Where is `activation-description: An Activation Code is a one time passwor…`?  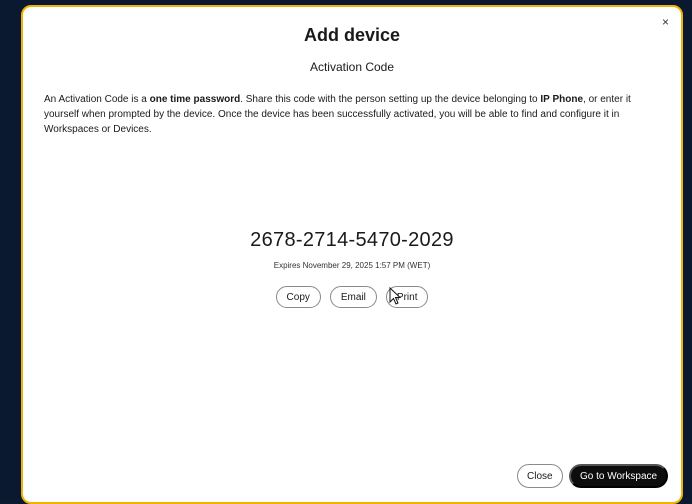
activation-description: An Activation Code is a one time passwor… is located at coordinates (349, 114).